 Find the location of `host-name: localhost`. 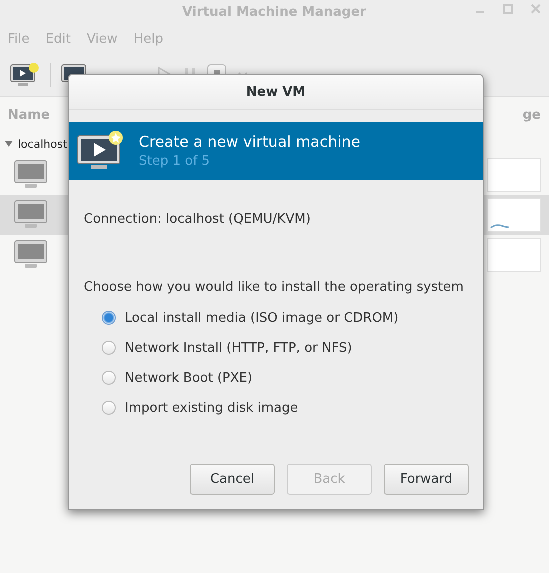

host-name: localhost is located at coordinates (43, 144).